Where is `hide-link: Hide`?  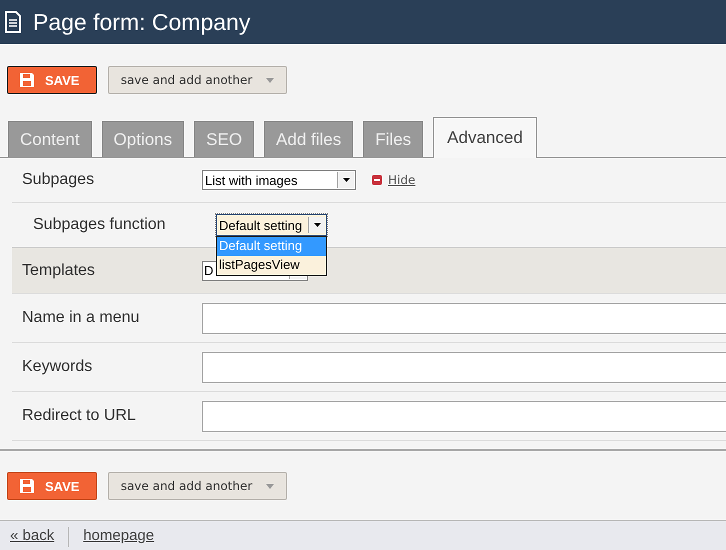
hide-link: Hide is located at coordinates (394, 180).